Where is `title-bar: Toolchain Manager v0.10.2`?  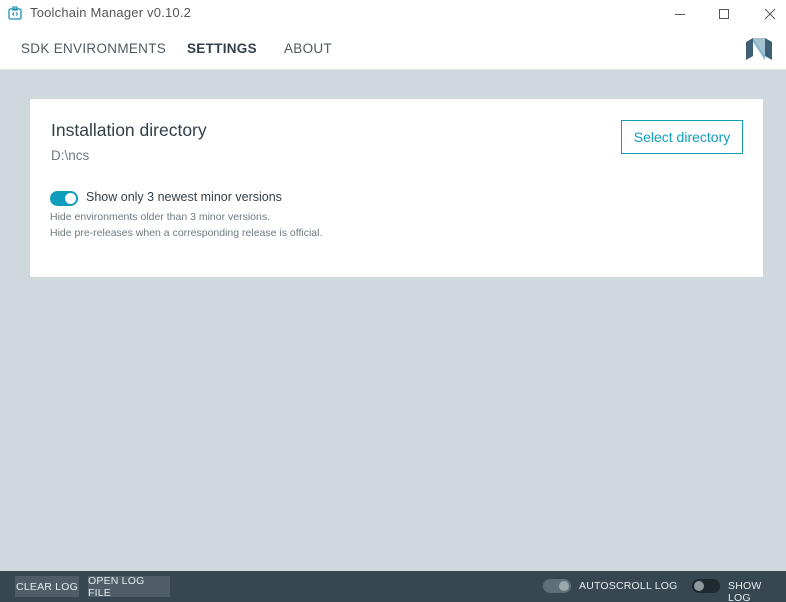
title-bar: Toolchain Manager v0.10.2 is located at coordinates (393, 13).